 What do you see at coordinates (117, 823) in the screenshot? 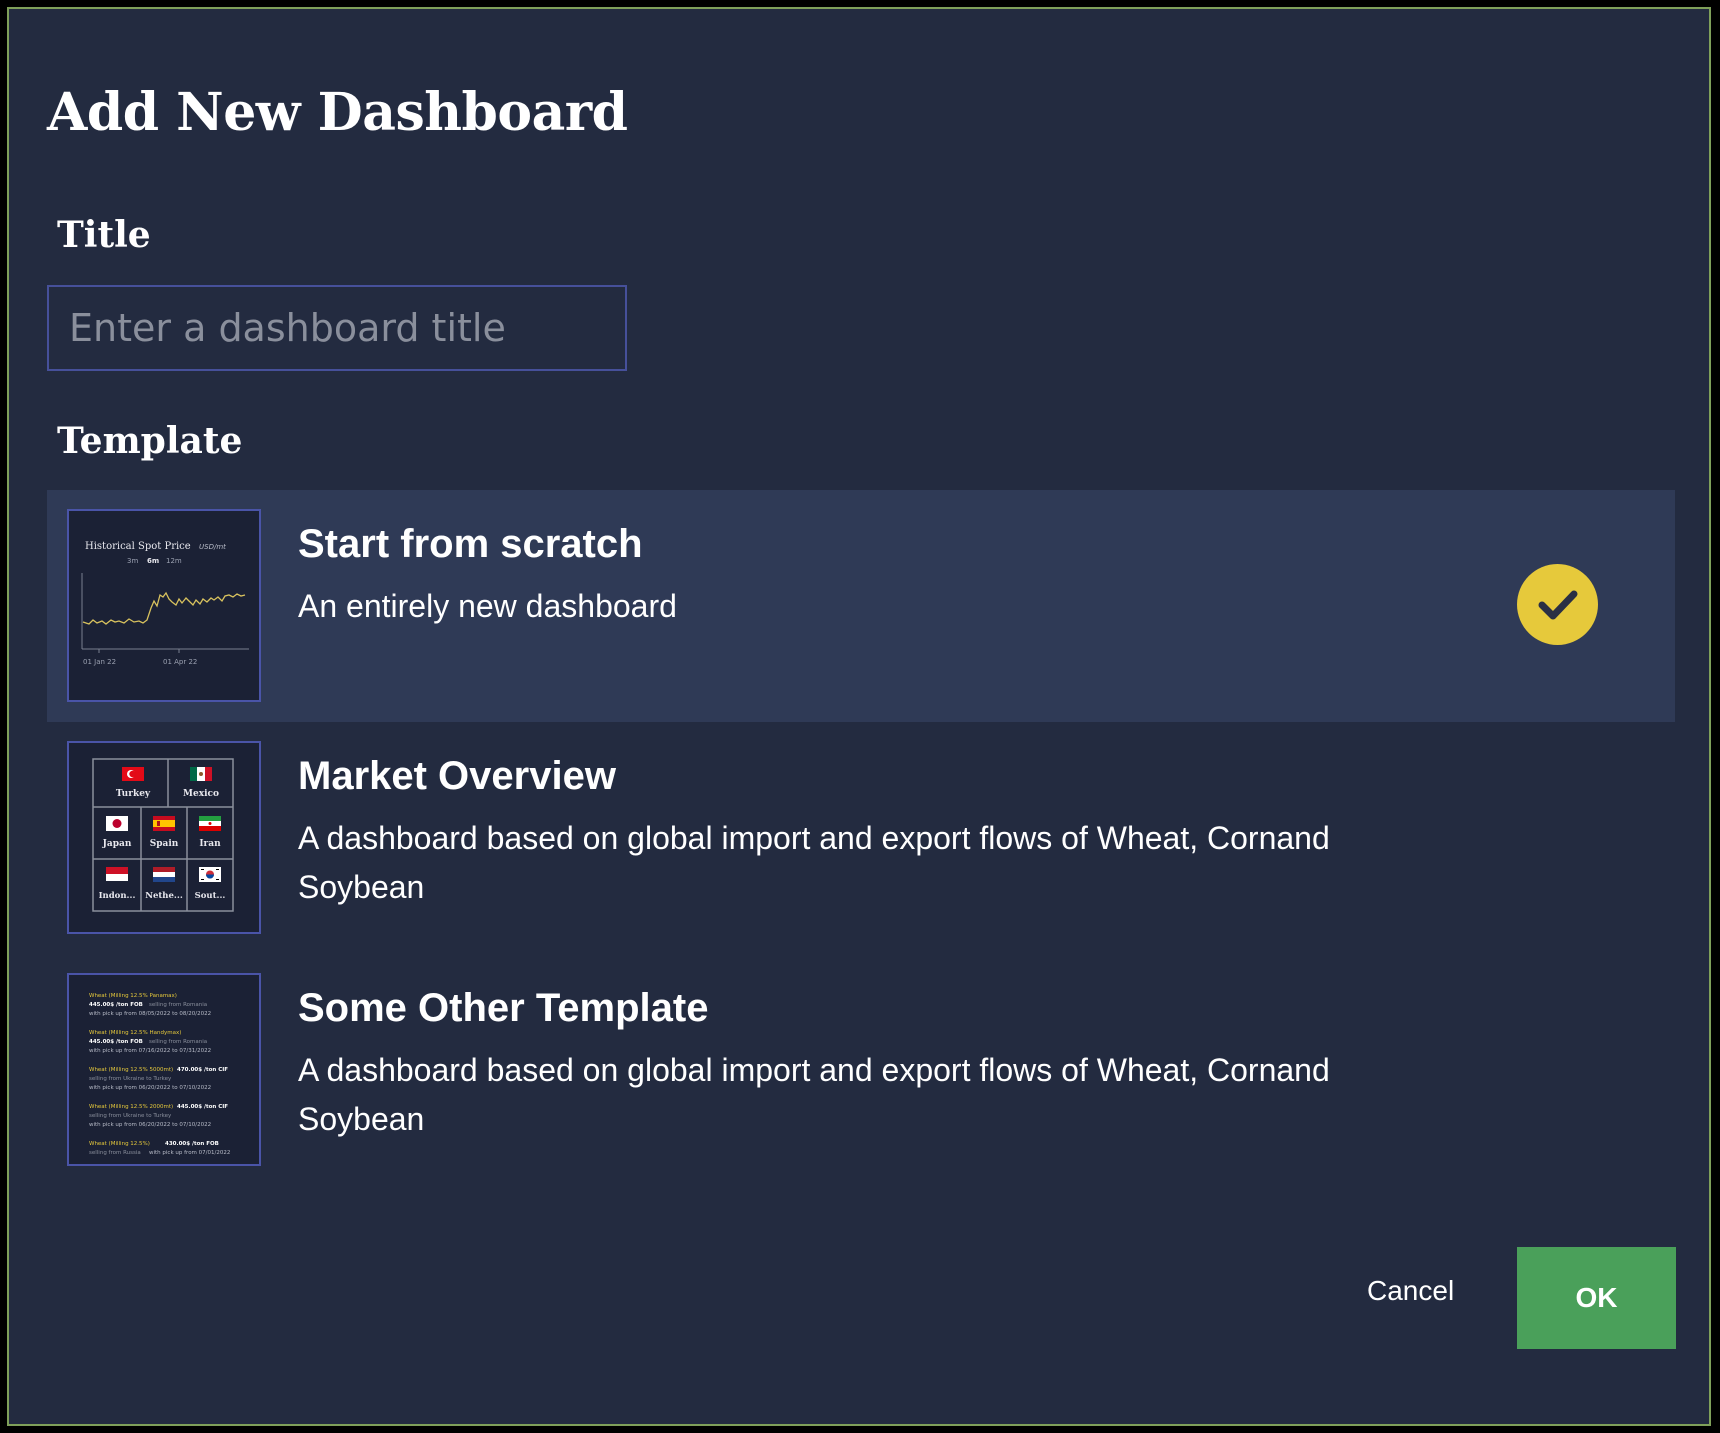
I see `japan-flag-icon` at bounding box center [117, 823].